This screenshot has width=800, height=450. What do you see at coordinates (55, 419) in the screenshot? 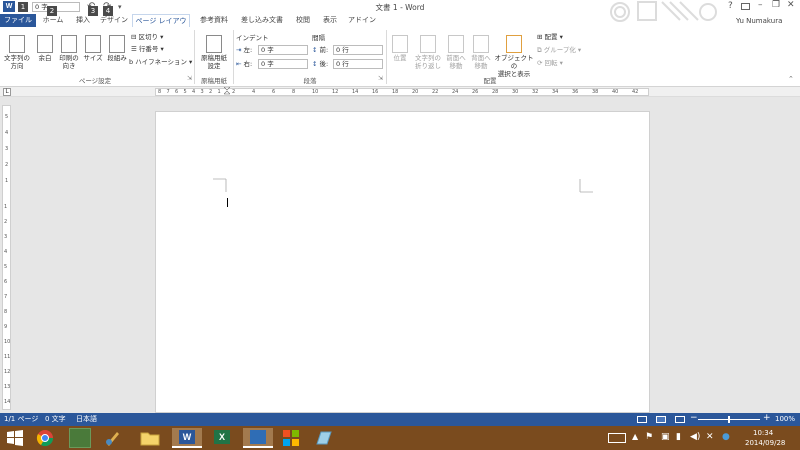
I see `word-count: 0 文字` at bounding box center [55, 419].